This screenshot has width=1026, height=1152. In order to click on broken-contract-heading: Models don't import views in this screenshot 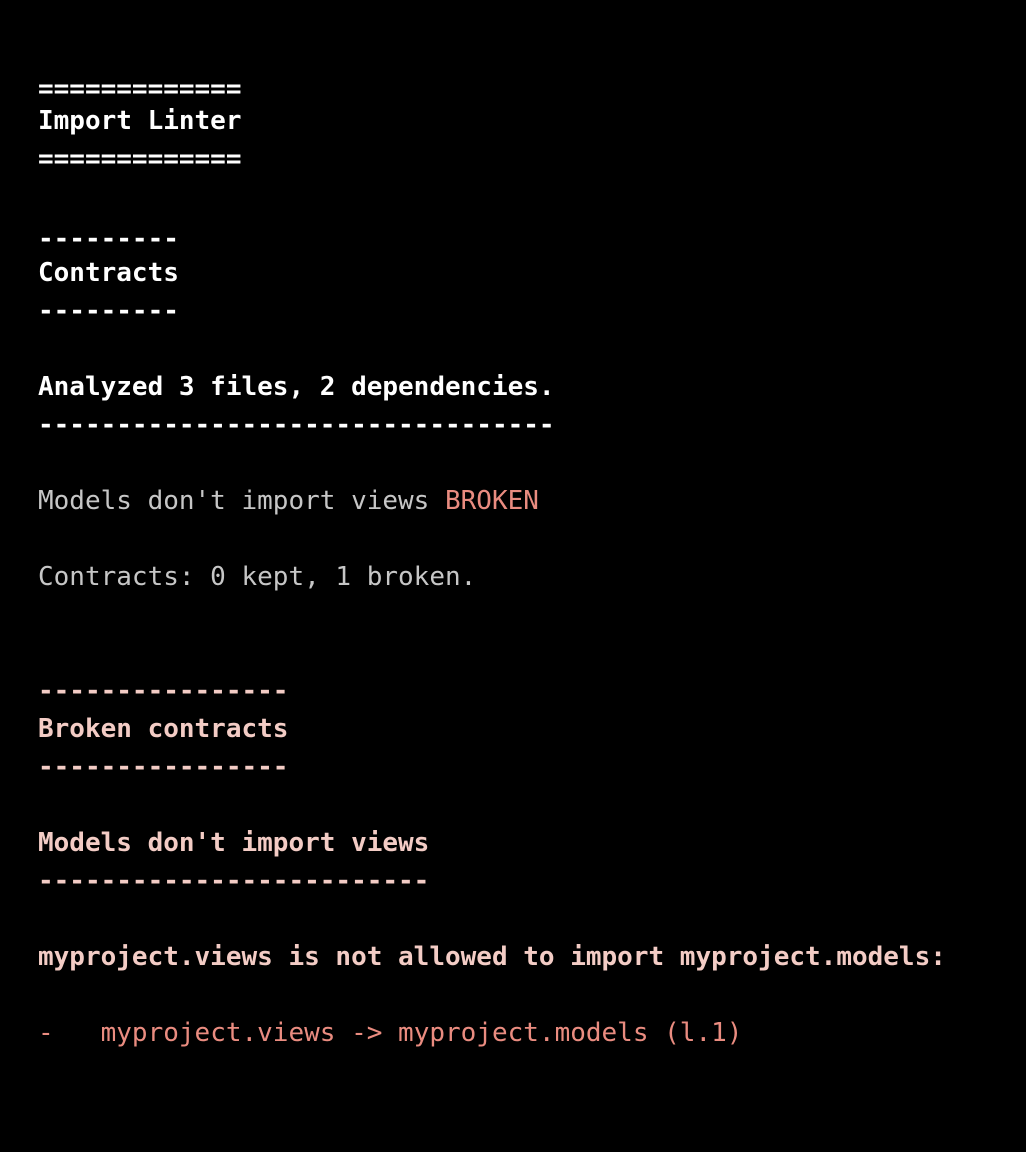, I will do `click(234, 843)`.